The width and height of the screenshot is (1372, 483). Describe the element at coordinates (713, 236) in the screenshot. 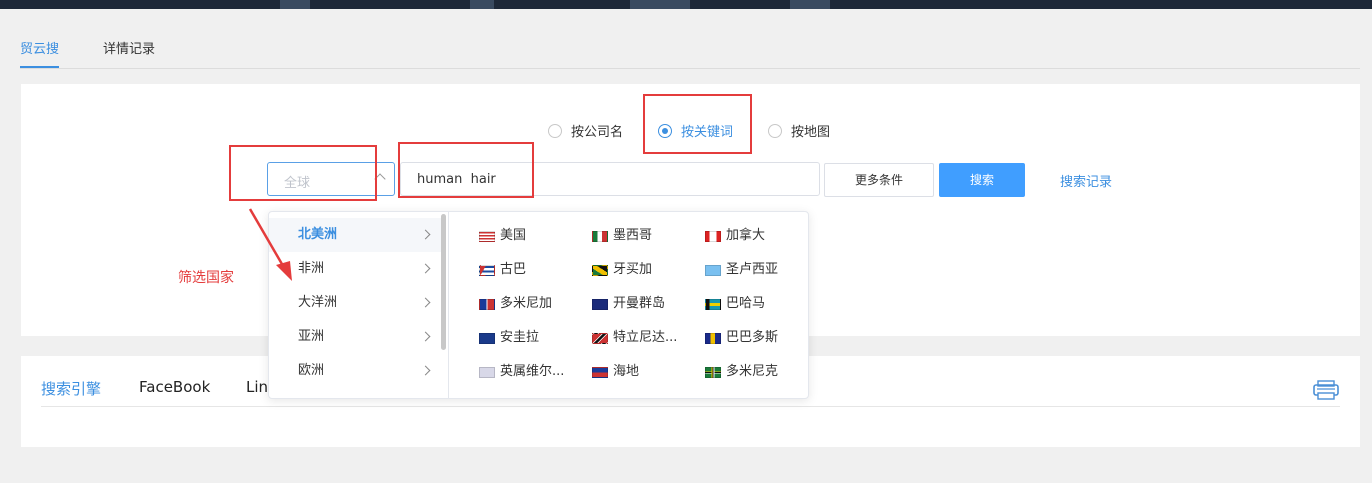

I see `canada-flag-icon` at that location.